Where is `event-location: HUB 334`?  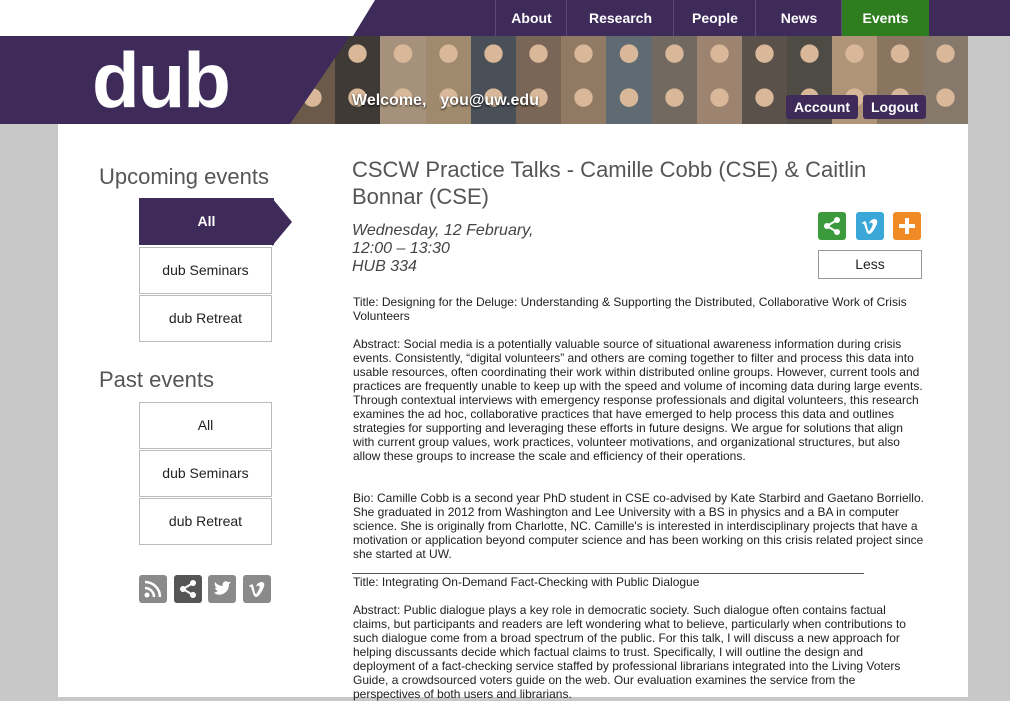 event-location: HUB 334 is located at coordinates (384, 266).